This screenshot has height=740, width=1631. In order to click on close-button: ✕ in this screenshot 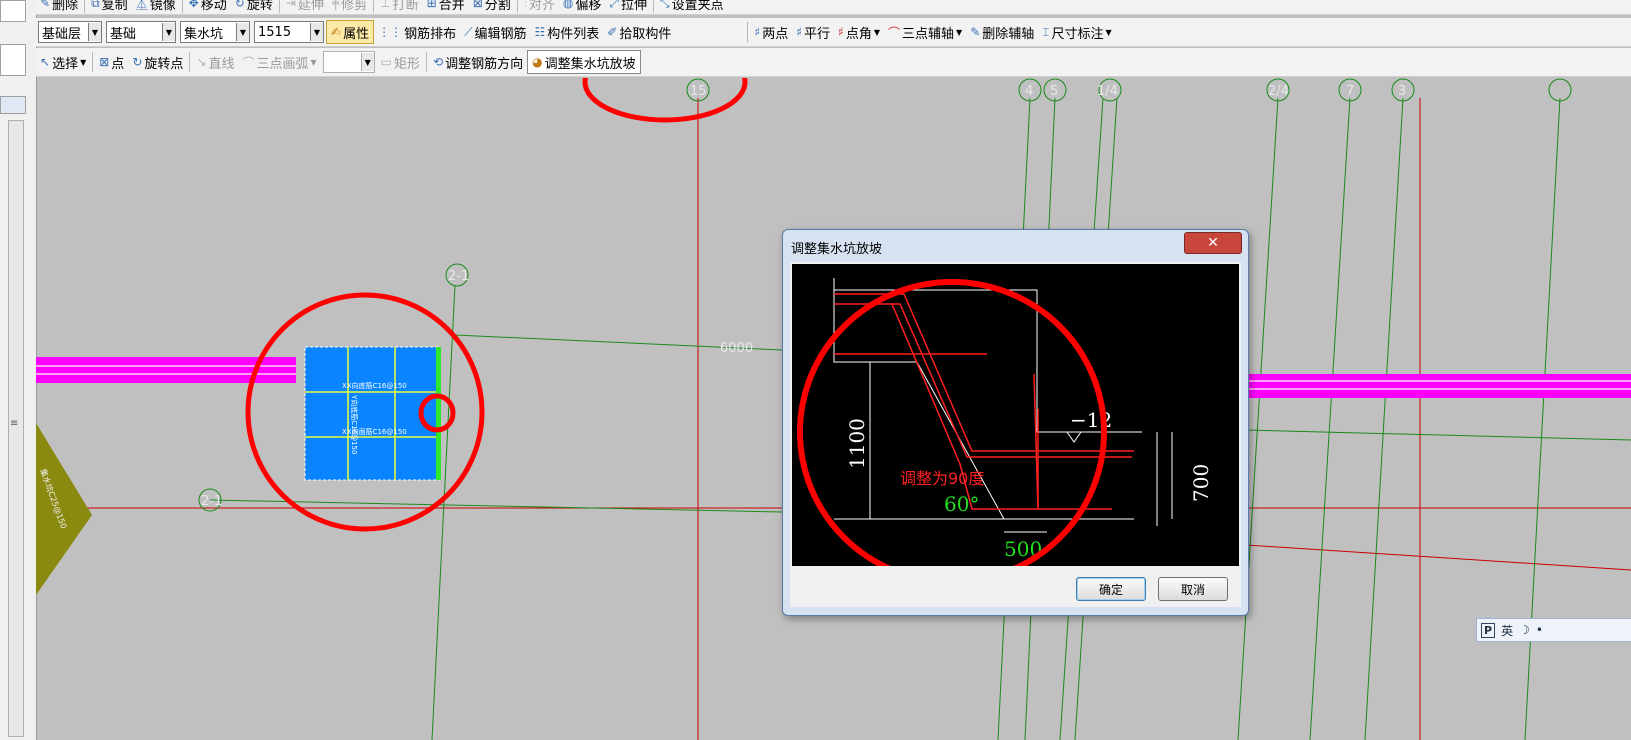, I will do `click(1213, 243)`.